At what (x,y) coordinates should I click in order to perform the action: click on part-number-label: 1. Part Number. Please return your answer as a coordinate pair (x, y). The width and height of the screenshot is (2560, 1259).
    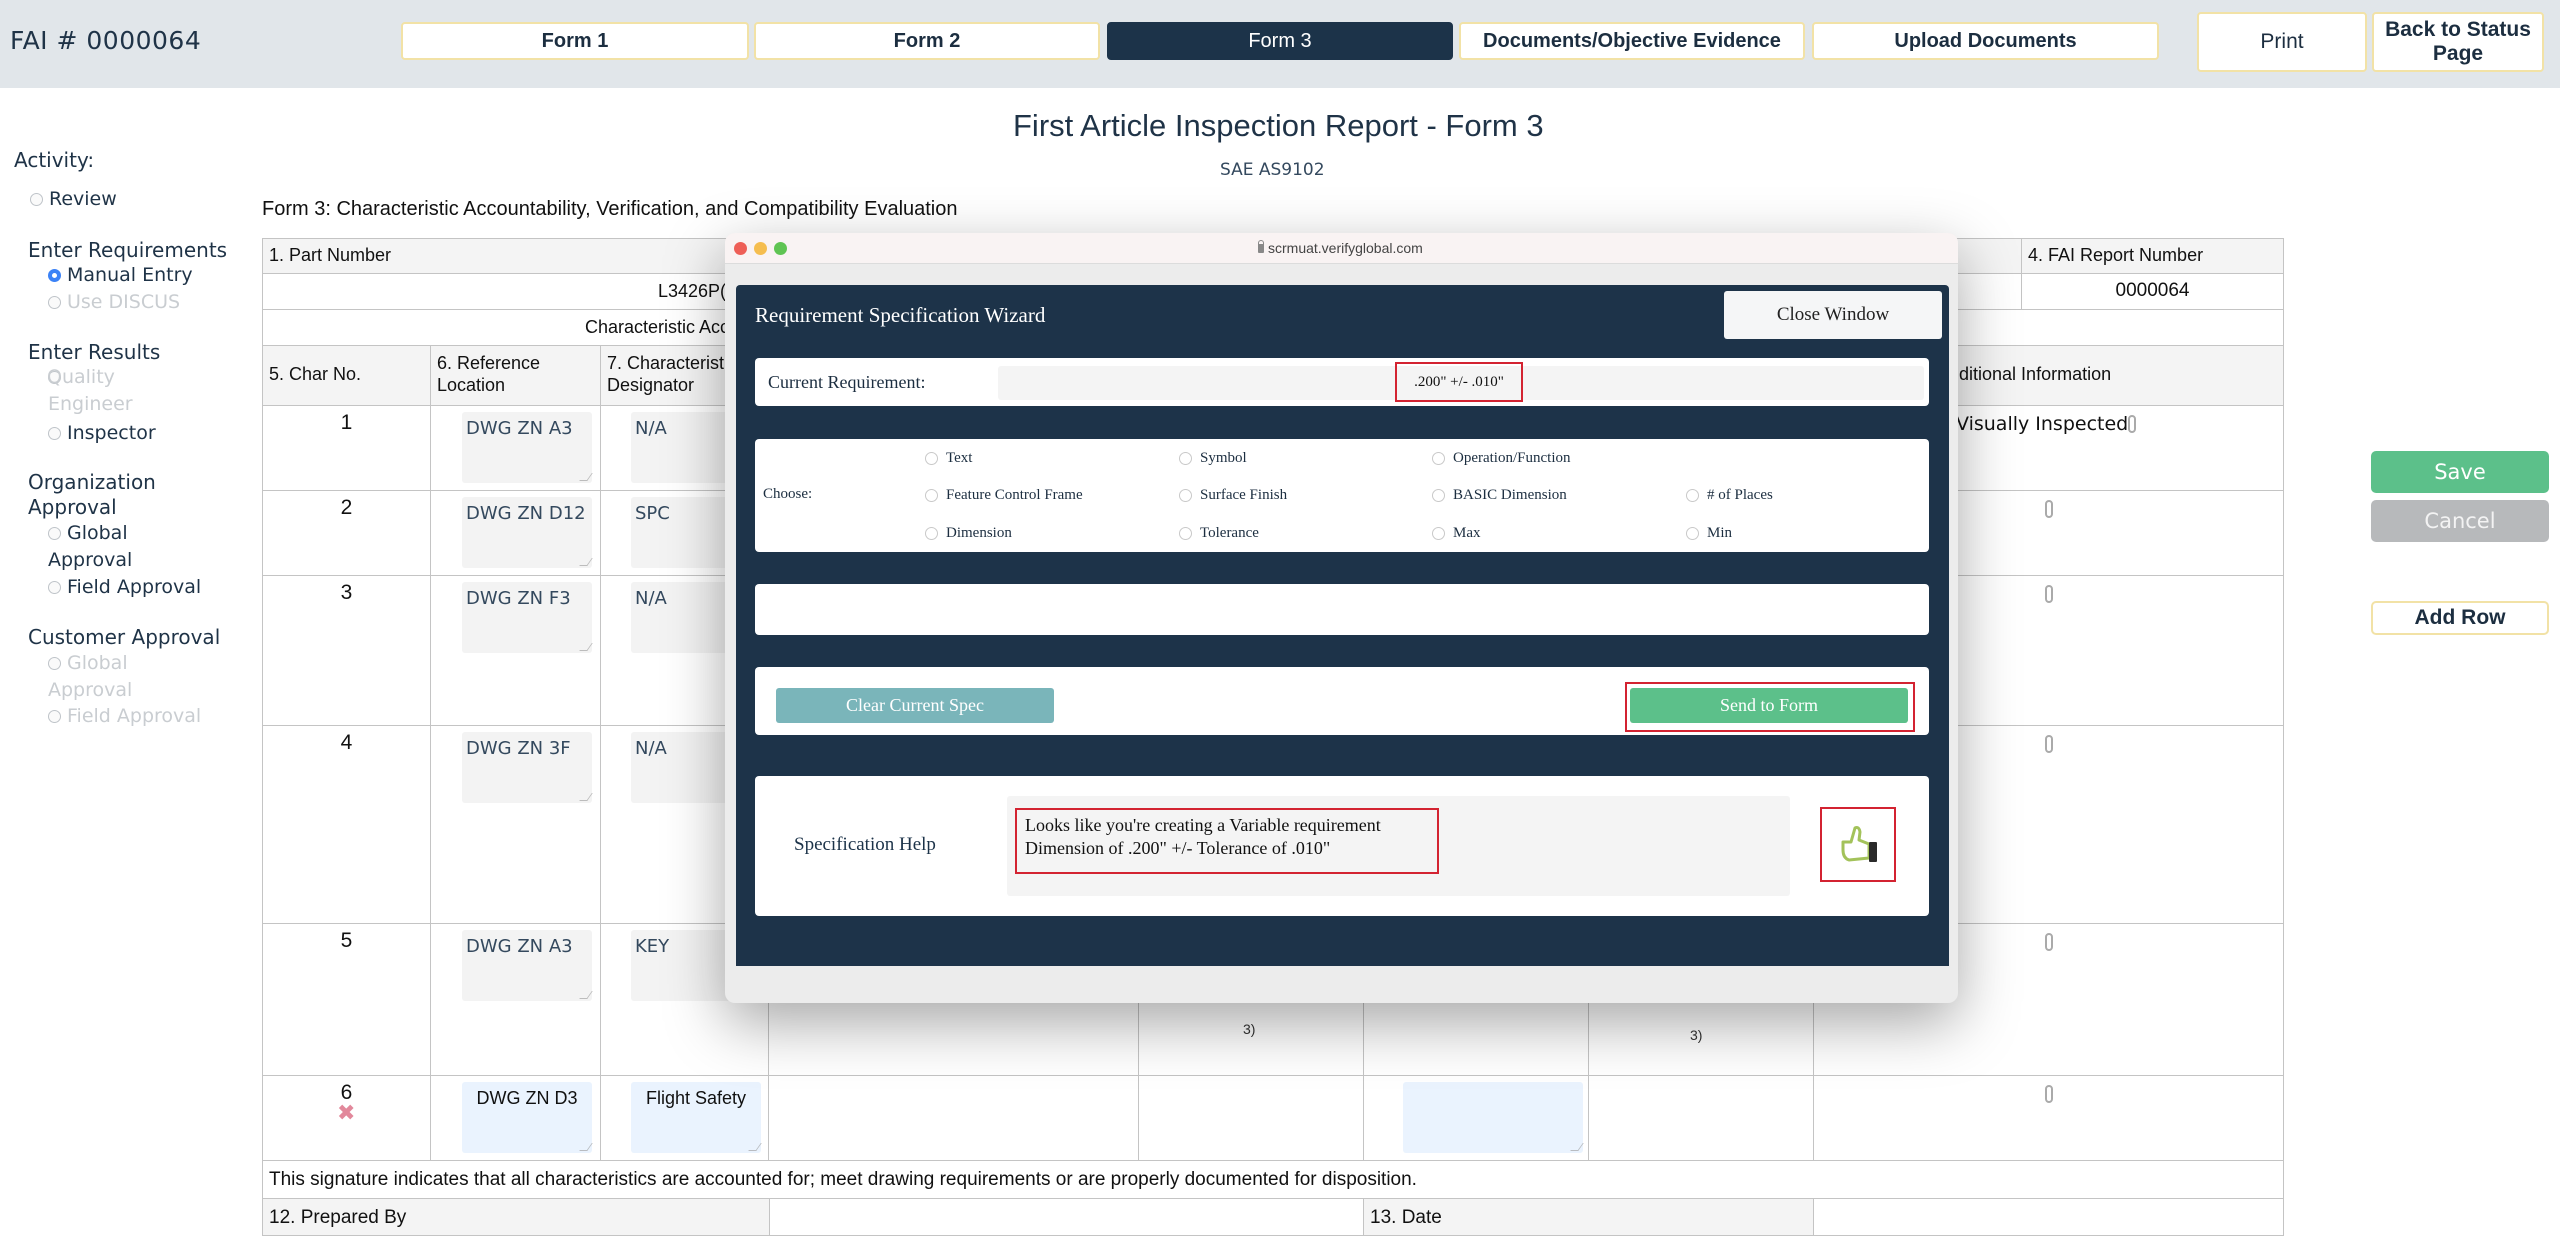
    Looking at the image, I should click on (330, 255).